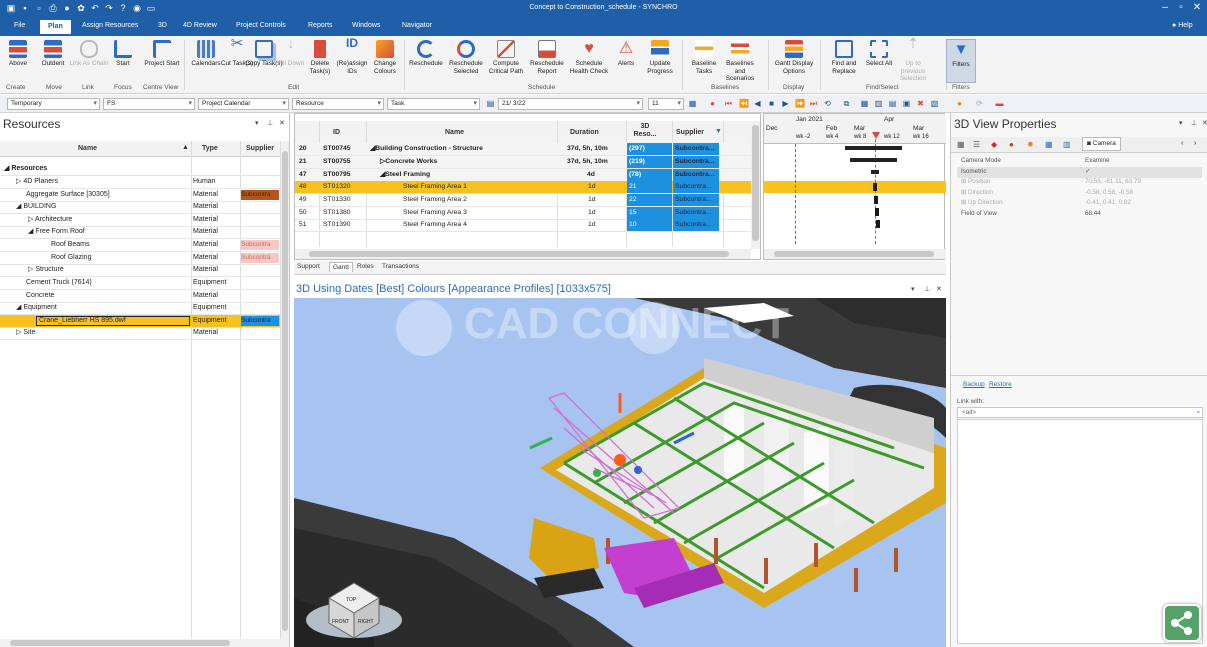 The height and width of the screenshot is (647, 1207). Describe the element at coordinates (547, 57) in the screenshot. I see `reschedule-report-button: Reschedule Report` at that location.